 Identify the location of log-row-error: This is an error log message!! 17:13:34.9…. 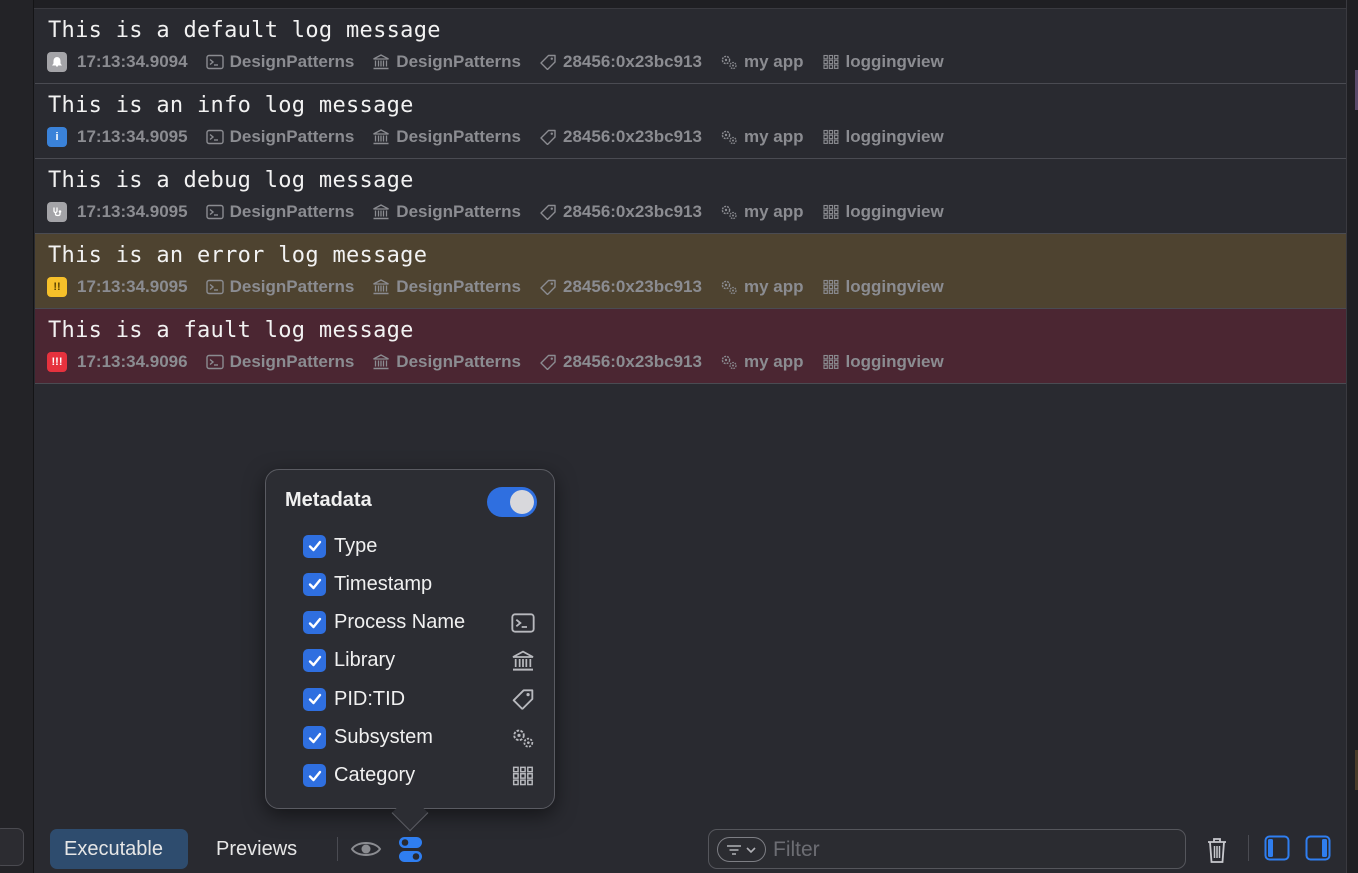
(690, 271).